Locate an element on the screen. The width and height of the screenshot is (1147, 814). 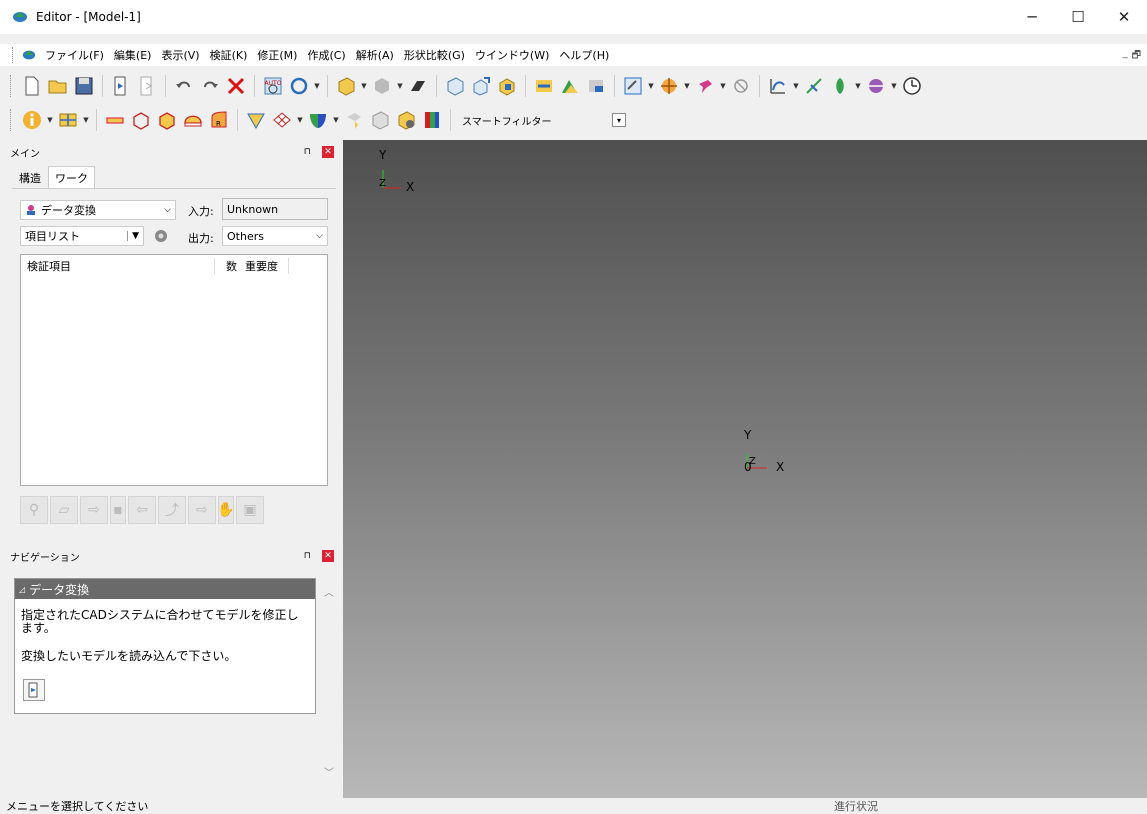
import-model-button is located at coordinates (34, 690).